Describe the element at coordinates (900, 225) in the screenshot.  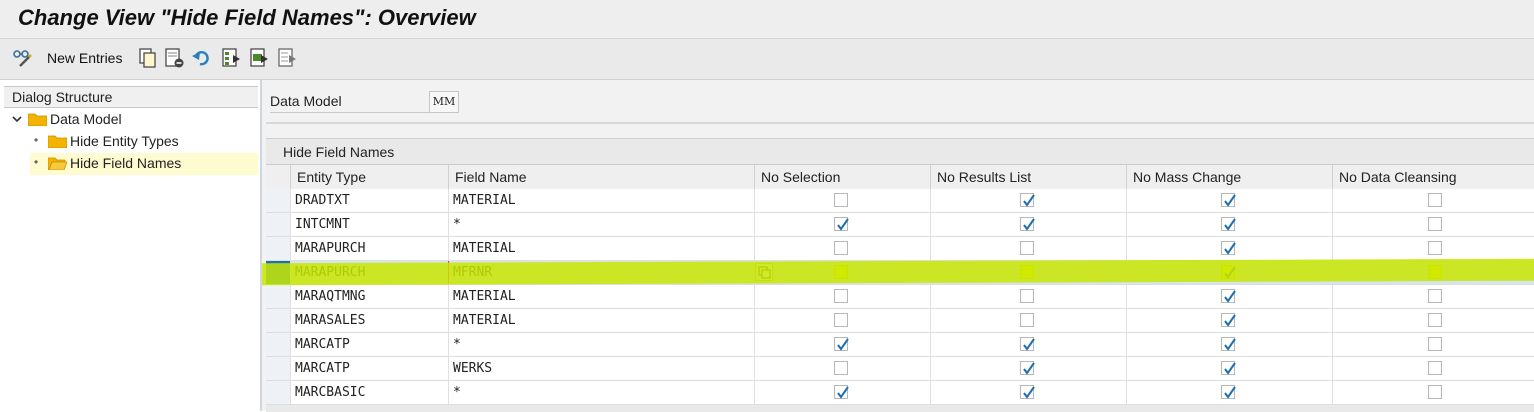
I see `table-row: INTCMNT *` at that location.